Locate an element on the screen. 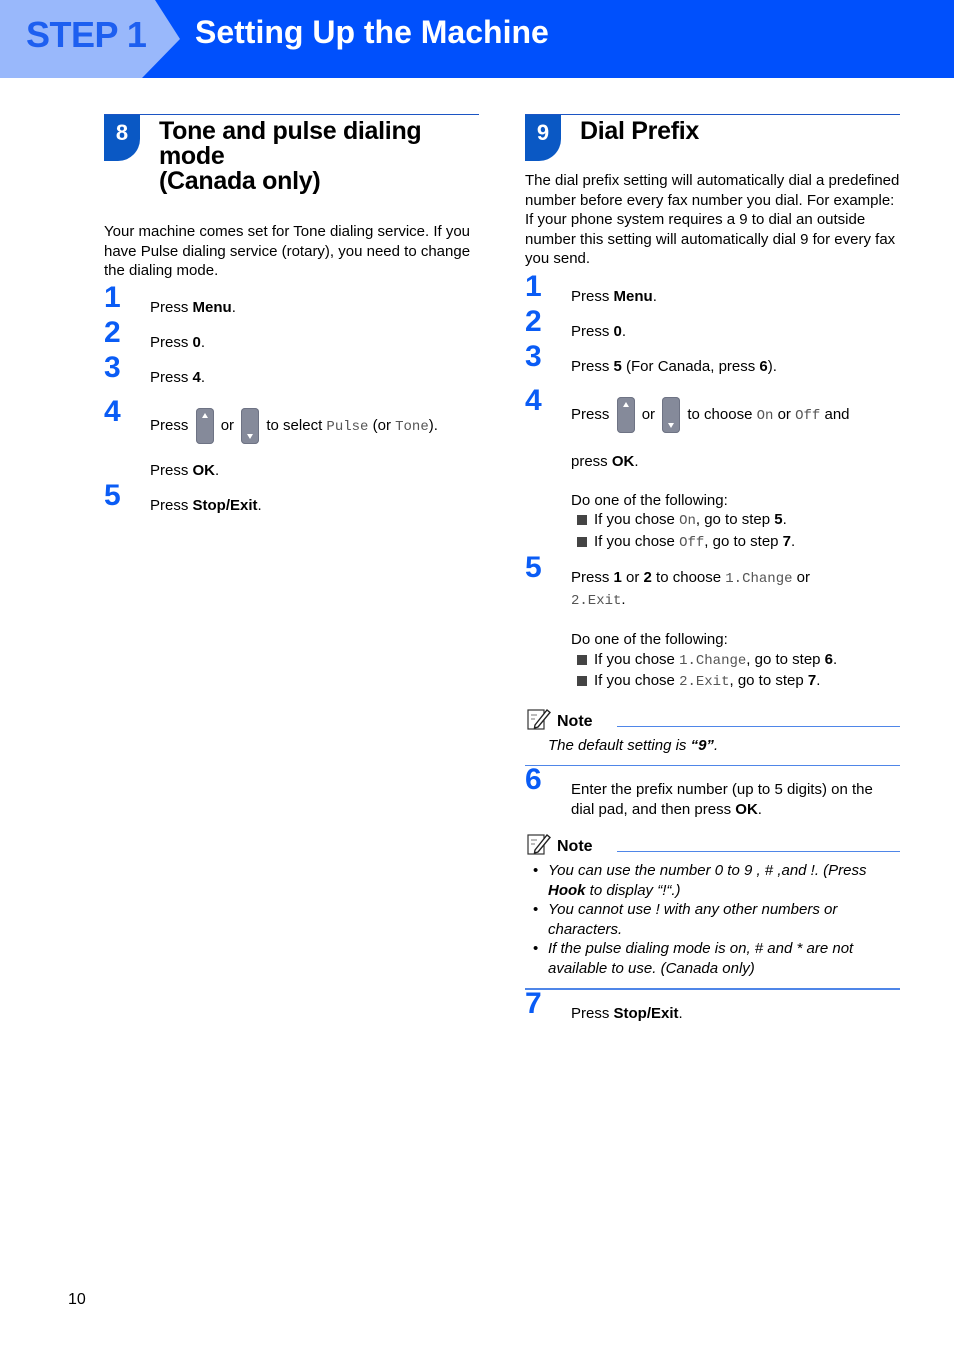 The image size is (954, 1351). header-banner: STEP 1 Setting Up the Machine is located at coordinates (477, 39).